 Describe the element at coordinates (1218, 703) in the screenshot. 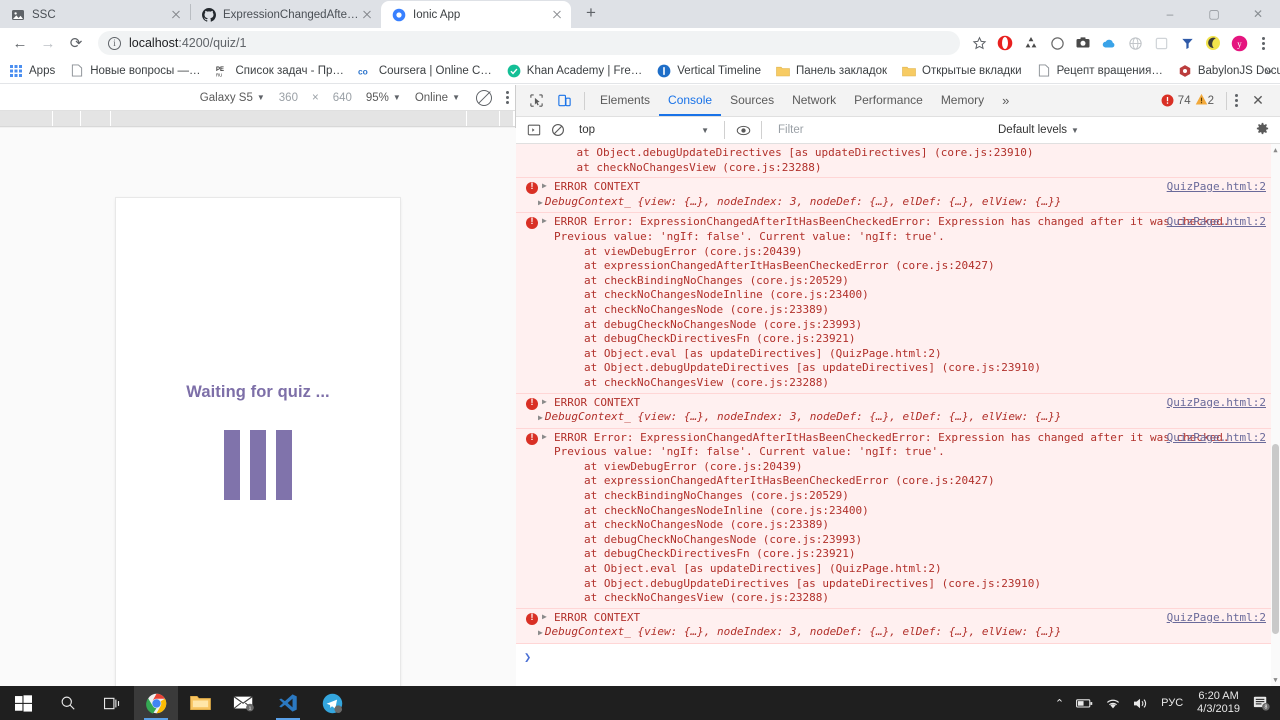

I see `clock: 6:20 AM 4/3/2019` at that location.